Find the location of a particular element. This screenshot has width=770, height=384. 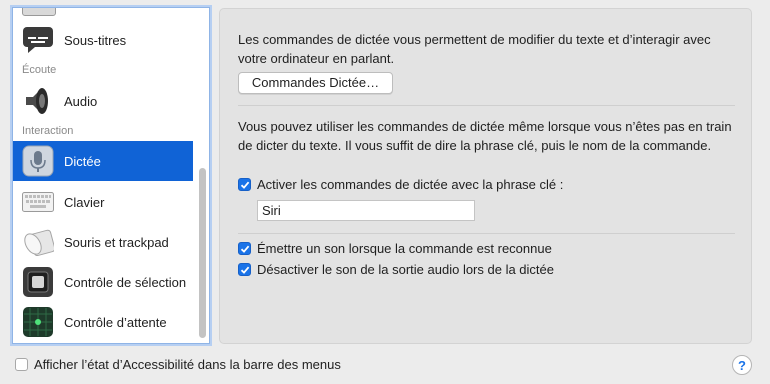

keyboard-icon is located at coordinates (38, 202).